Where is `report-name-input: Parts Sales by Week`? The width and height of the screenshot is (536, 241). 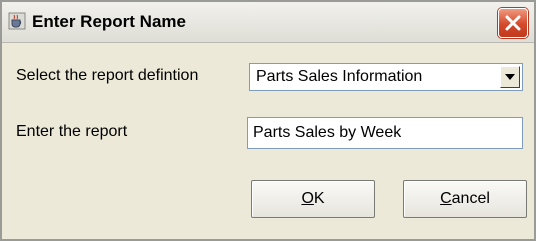
report-name-input: Parts Sales by Week is located at coordinates (385, 133).